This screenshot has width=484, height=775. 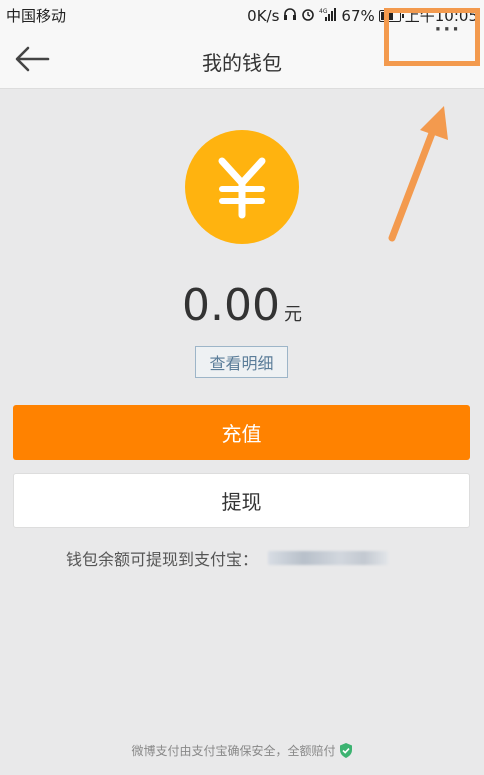 What do you see at coordinates (263, 15) in the screenshot?
I see `network-speed: 0K/s` at bounding box center [263, 15].